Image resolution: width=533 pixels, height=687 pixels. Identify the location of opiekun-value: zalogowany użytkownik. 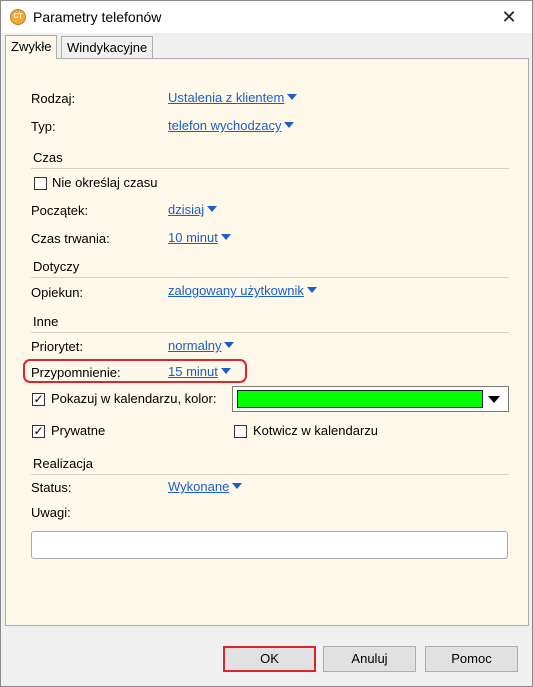
(236, 290).